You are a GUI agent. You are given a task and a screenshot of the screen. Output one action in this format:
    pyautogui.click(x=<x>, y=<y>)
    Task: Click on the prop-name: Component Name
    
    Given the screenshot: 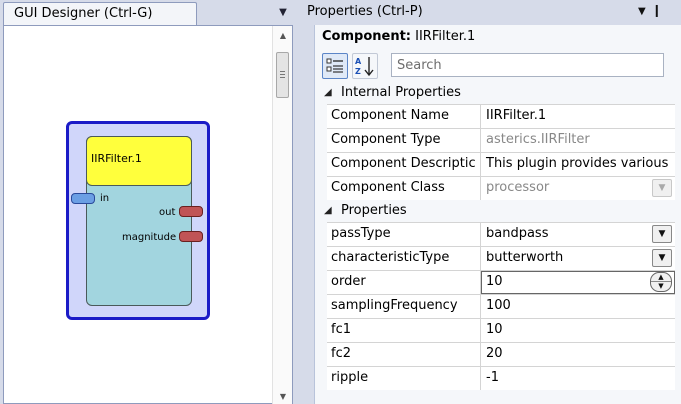 What is the action you would take?
    pyautogui.click(x=404, y=116)
    